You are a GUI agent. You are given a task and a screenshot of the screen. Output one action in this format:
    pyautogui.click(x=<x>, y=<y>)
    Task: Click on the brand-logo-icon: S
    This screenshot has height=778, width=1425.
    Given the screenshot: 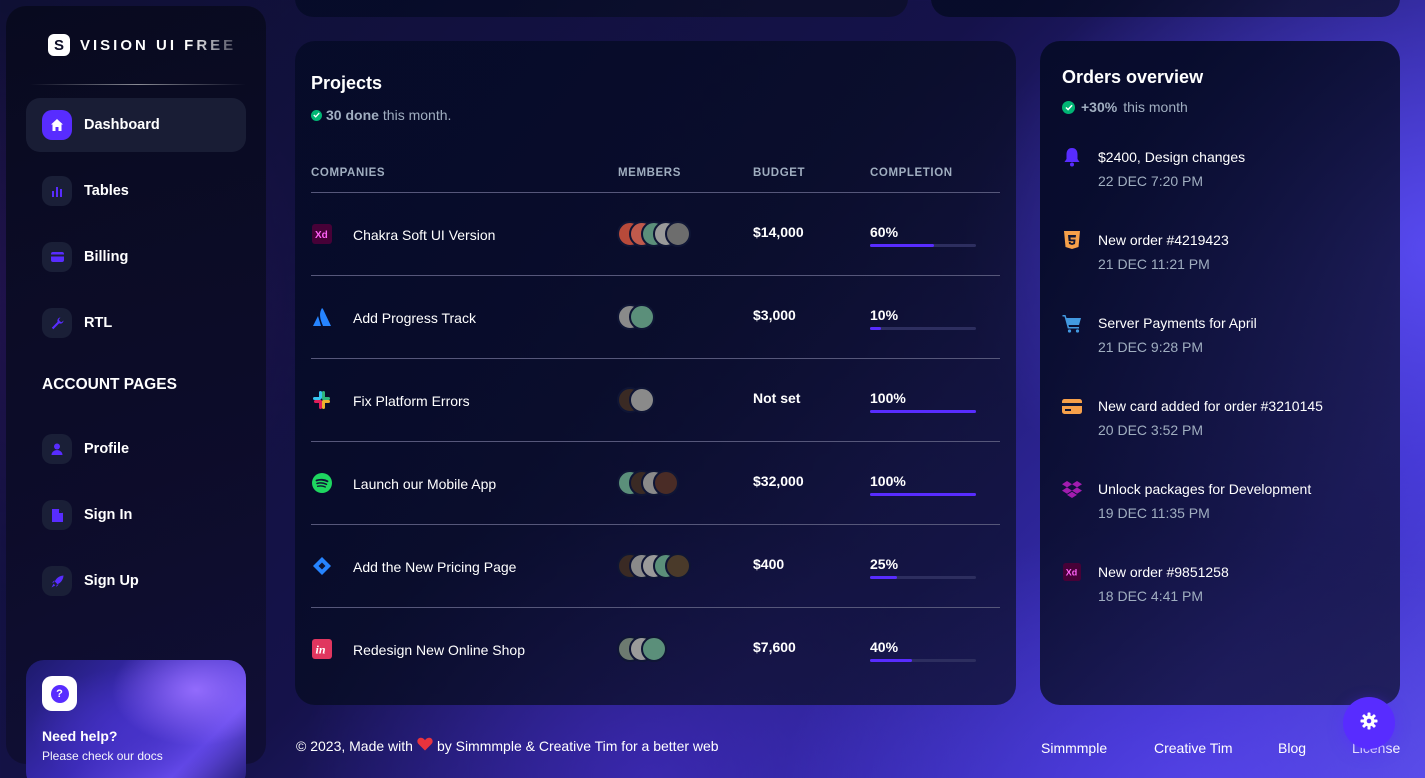 What is the action you would take?
    pyautogui.click(x=59, y=45)
    